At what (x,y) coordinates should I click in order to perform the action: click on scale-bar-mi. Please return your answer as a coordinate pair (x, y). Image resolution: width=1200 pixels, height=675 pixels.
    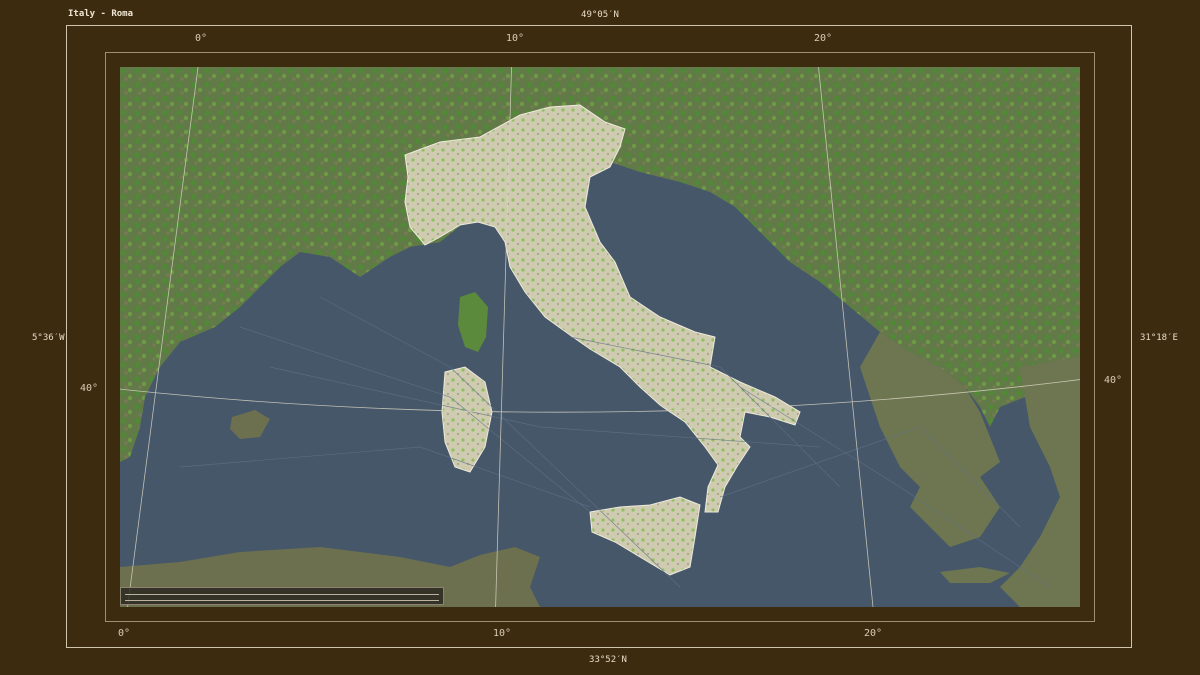
    Looking at the image, I should click on (282, 600).